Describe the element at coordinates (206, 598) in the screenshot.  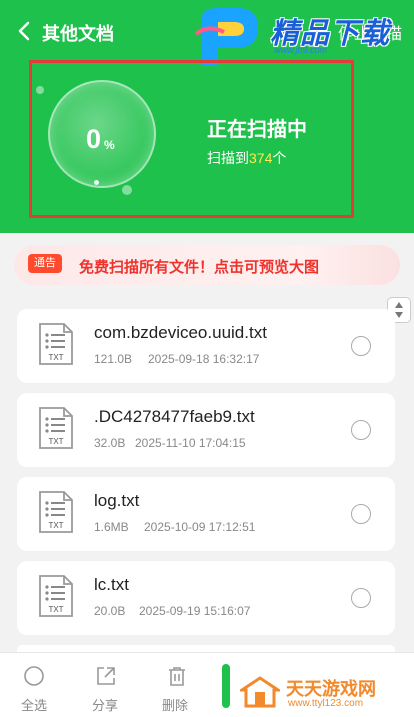
I see `file-card: TXT lc.txt 20.0B 2025-09-19 15:16:07` at that location.